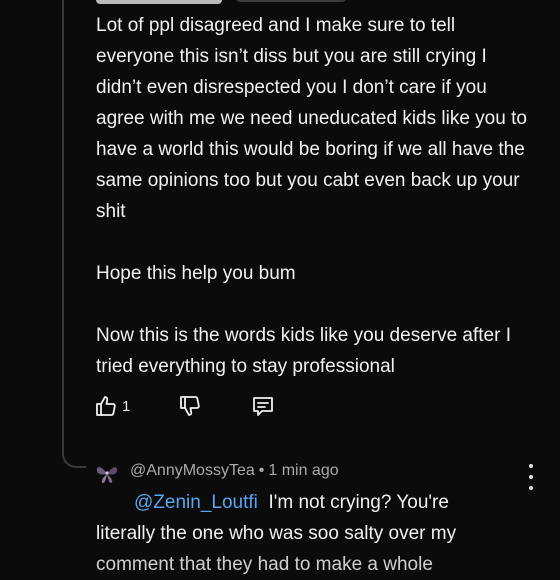  I want to click on thread-line, so click(63, 226).